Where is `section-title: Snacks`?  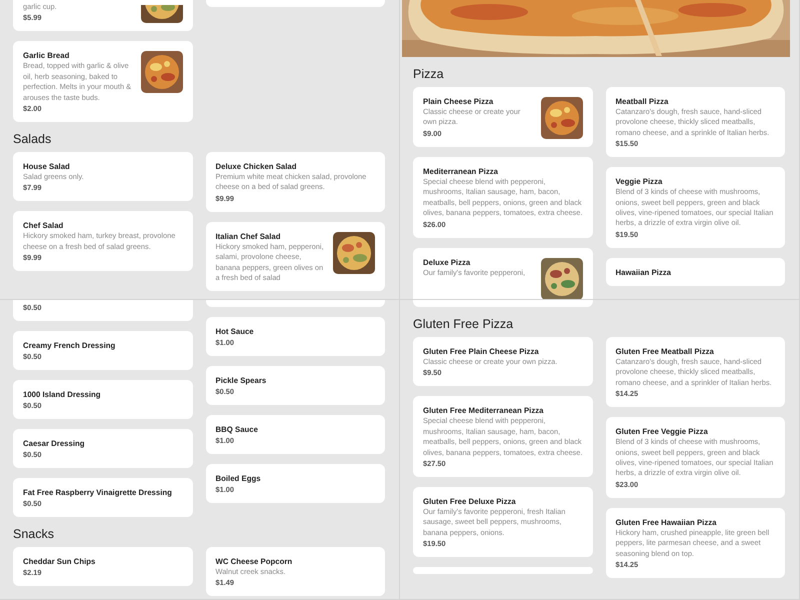 section-title: Snacks is located at coordinates (34, 534).